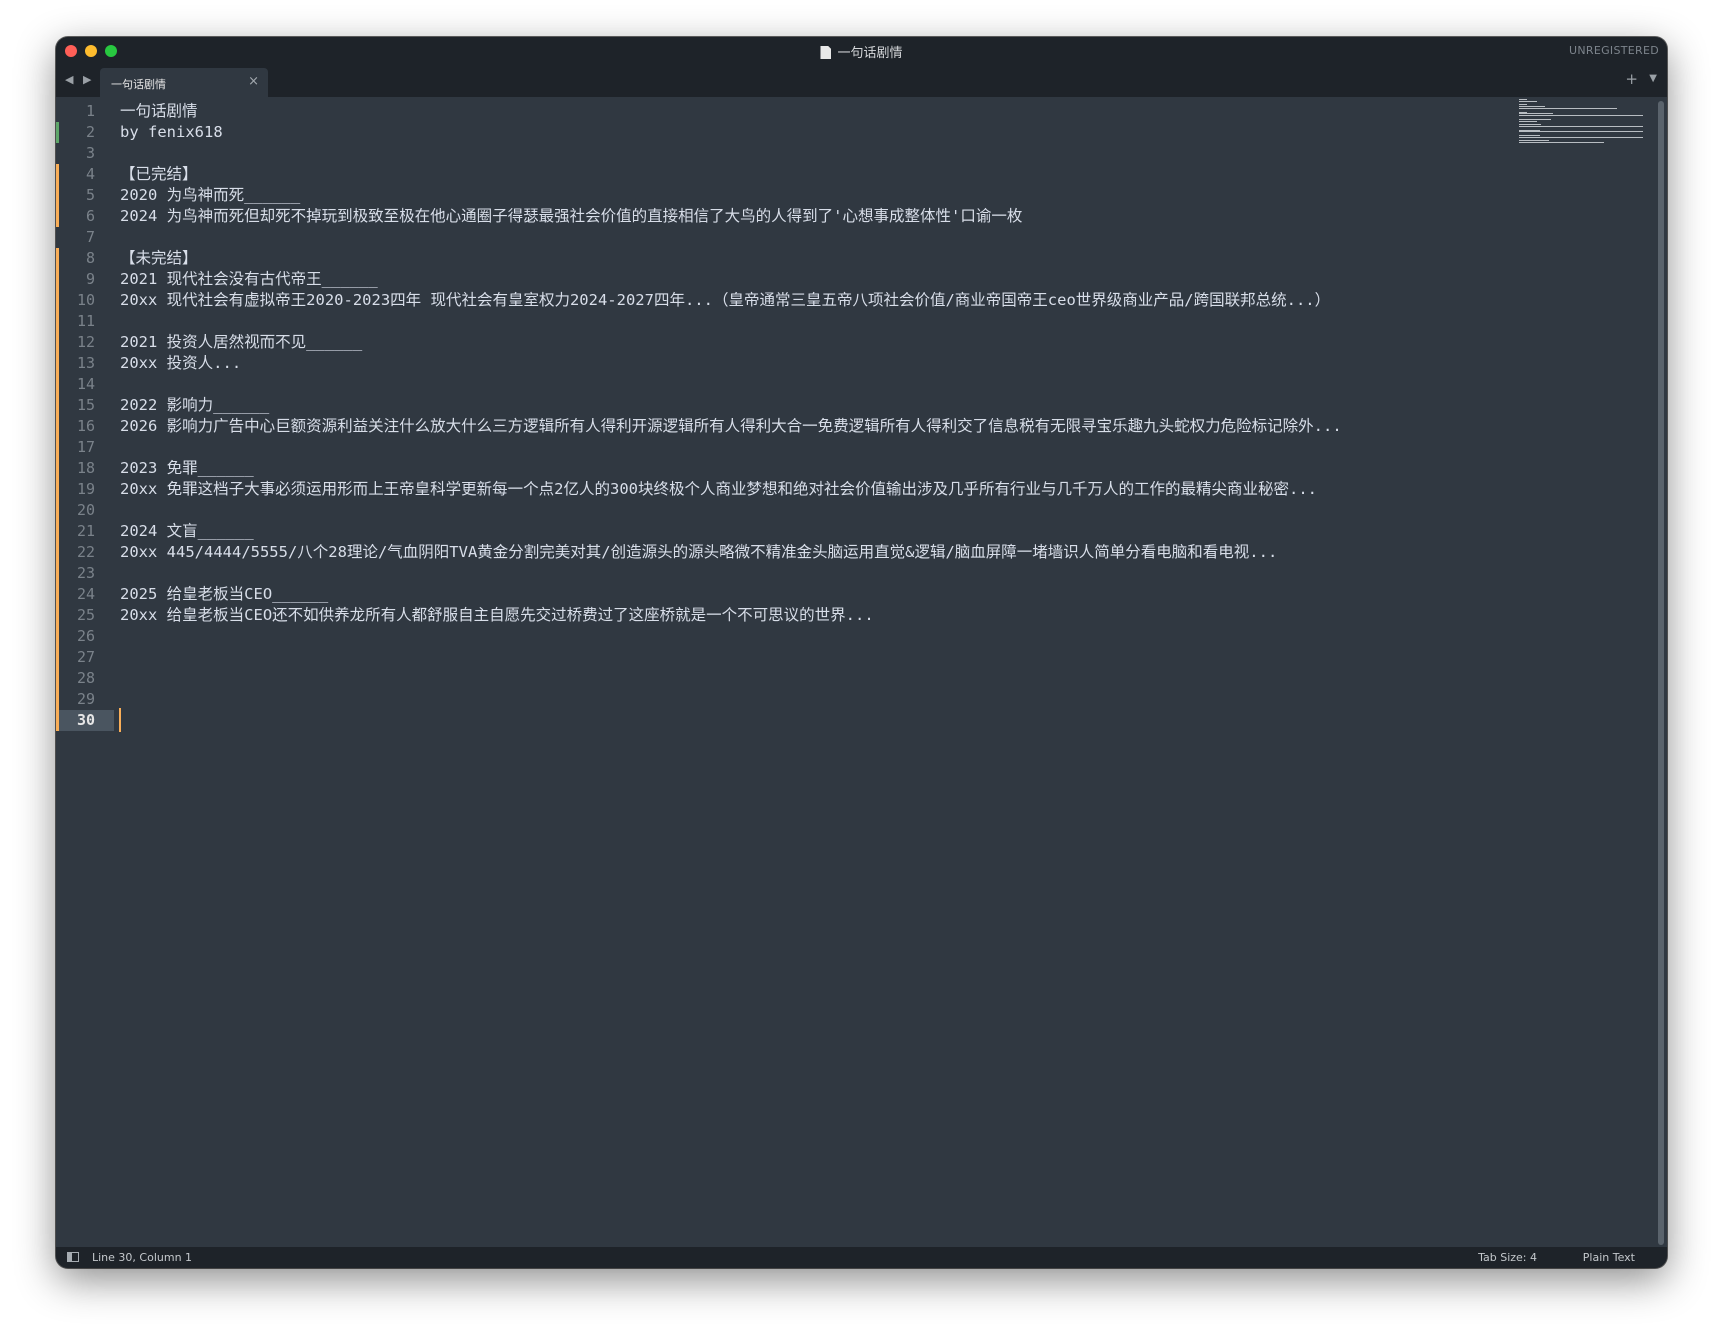  Describe the element at coordinates (90, 153) in the screenshot. I see `line-number: 3` at that location.